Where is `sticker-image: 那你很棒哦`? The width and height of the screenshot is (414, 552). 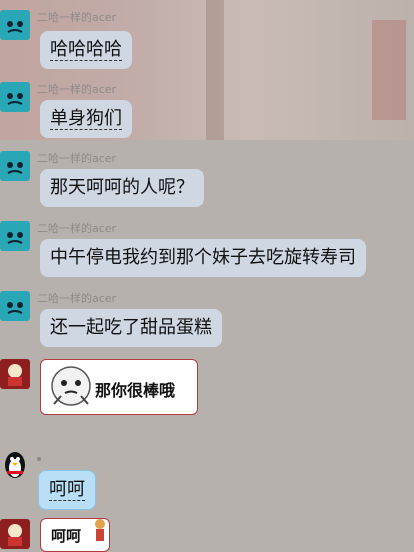
sticker-image: 那你很棒哦 is located at coordinates (119, 387).